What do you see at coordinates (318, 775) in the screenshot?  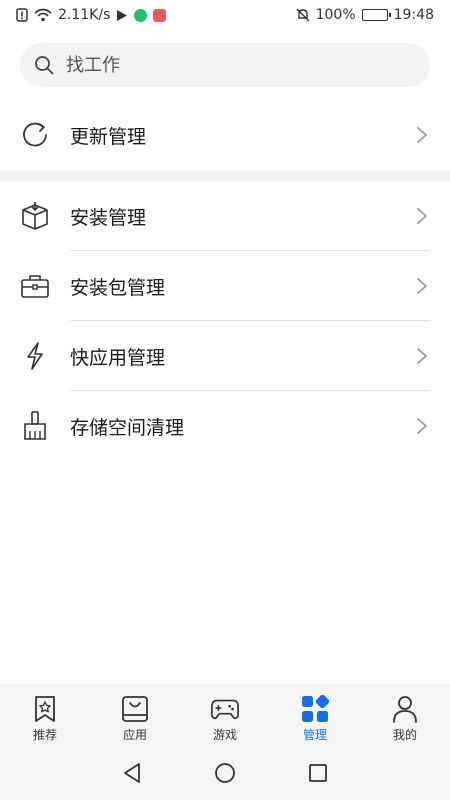 I see `recents-square-icon` at bounding box center [318, 775].